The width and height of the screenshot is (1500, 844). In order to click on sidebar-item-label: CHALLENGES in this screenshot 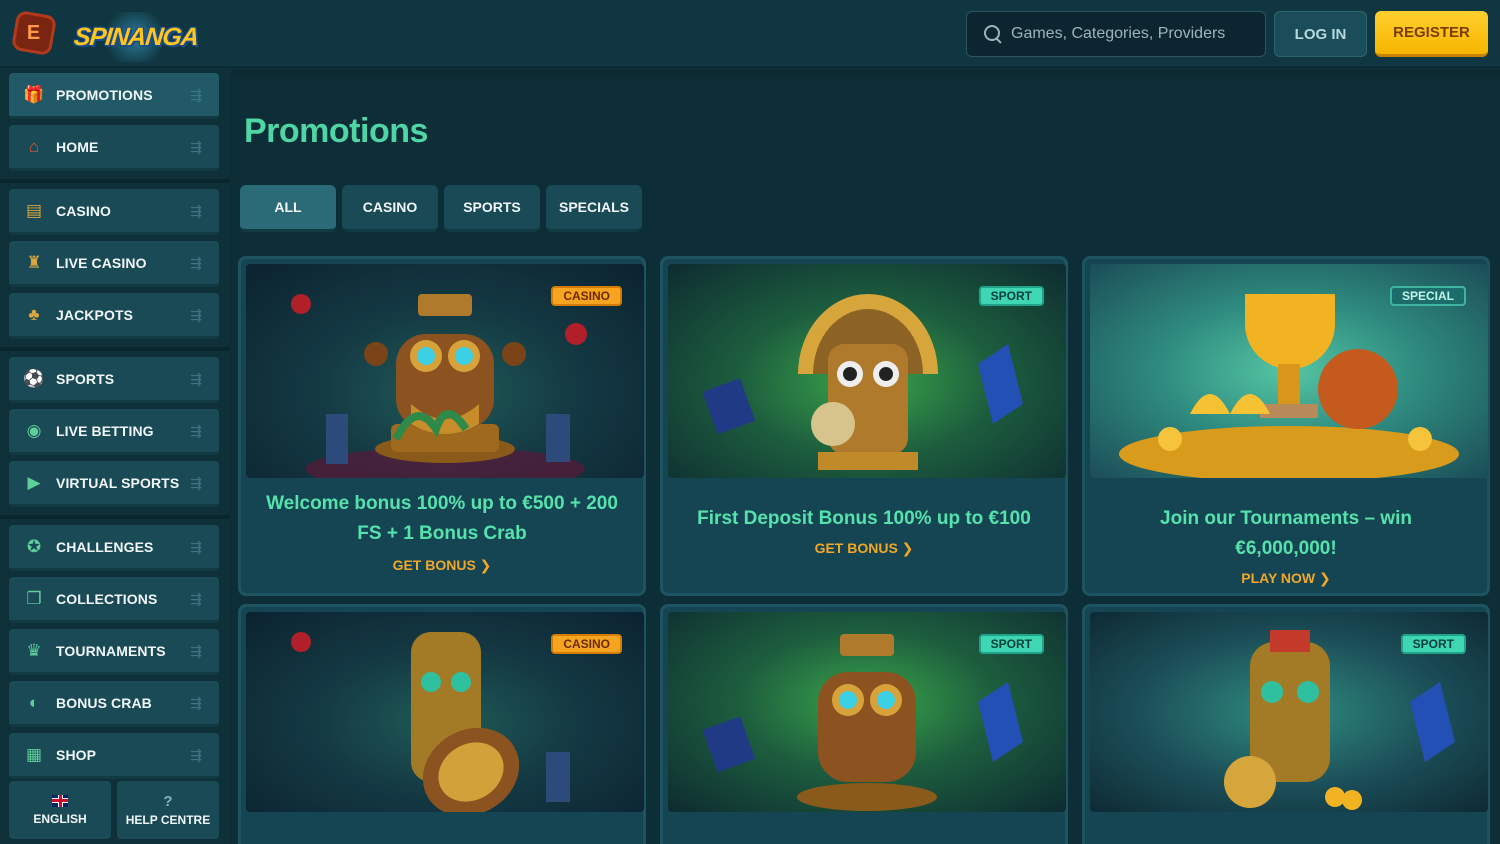, I will do `click(105, 546)`.